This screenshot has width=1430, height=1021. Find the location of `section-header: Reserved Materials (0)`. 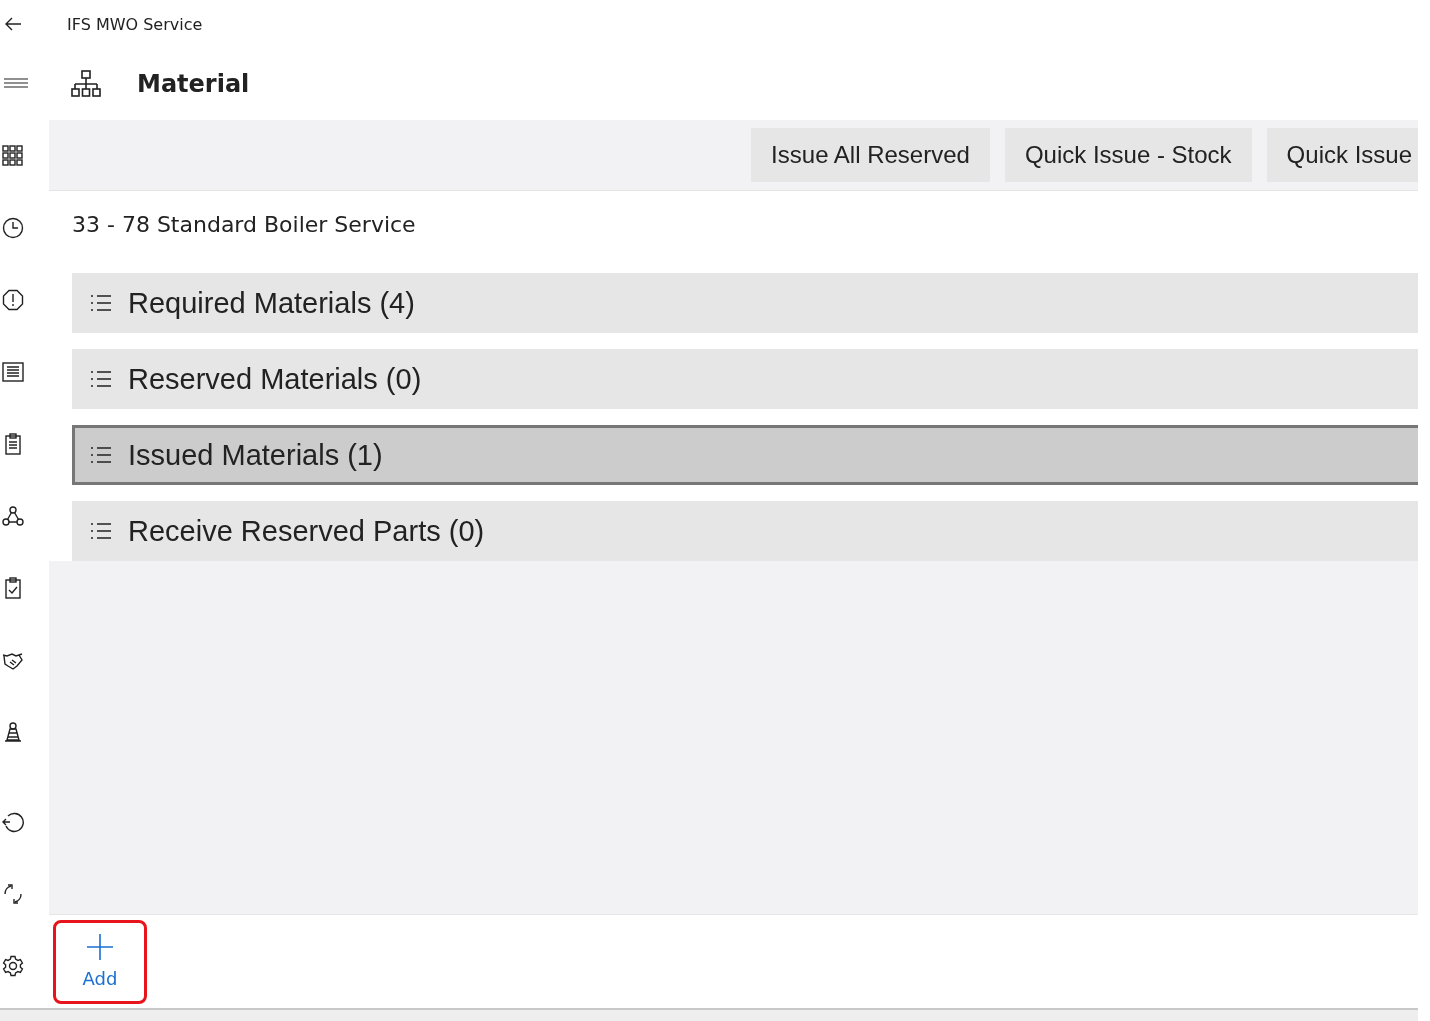

section-header: Reserved Materials (0) is located at coordinates (745, 379).